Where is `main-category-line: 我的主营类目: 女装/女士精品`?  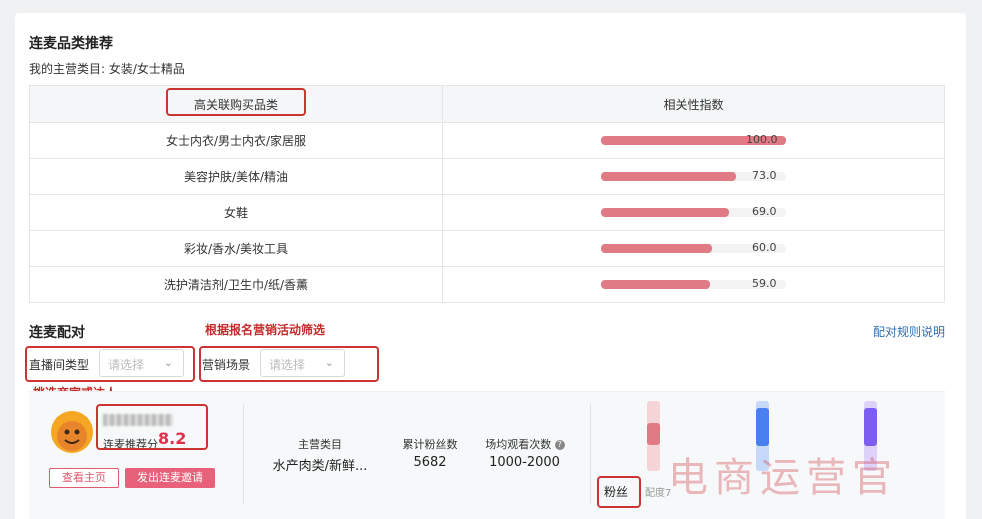
main-category-line: 我的主营类目: 女装/女士精品 is located at coordinates (107, 69).